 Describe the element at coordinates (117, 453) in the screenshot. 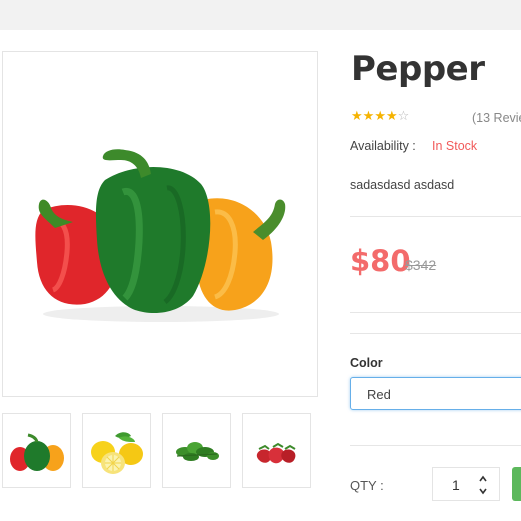

I see `lemons-thumb-image` at that location.